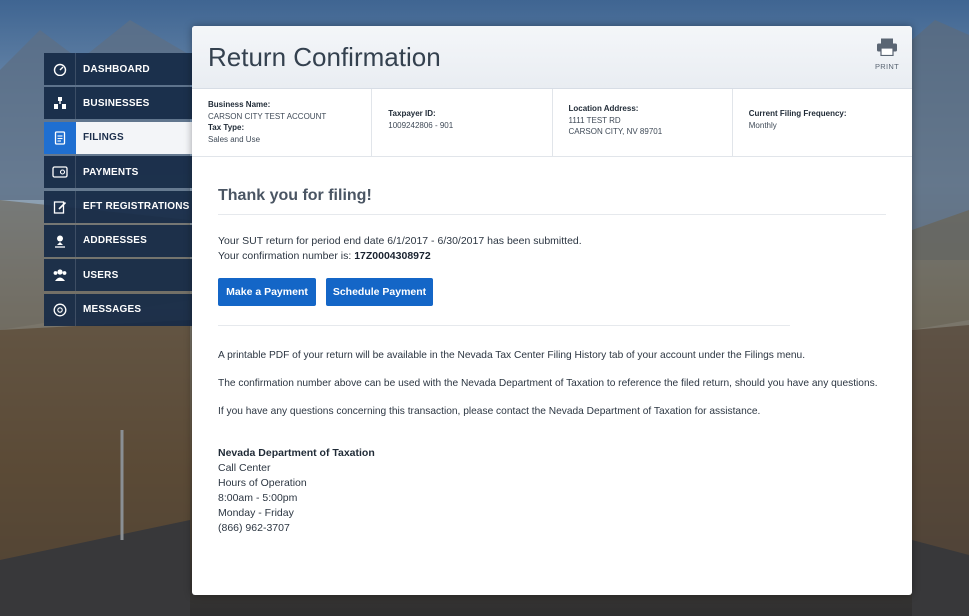 This screenshot has width=969, height=616. I want to click on sidebar-item-payments: PAYMENTS, so click(118, 172).